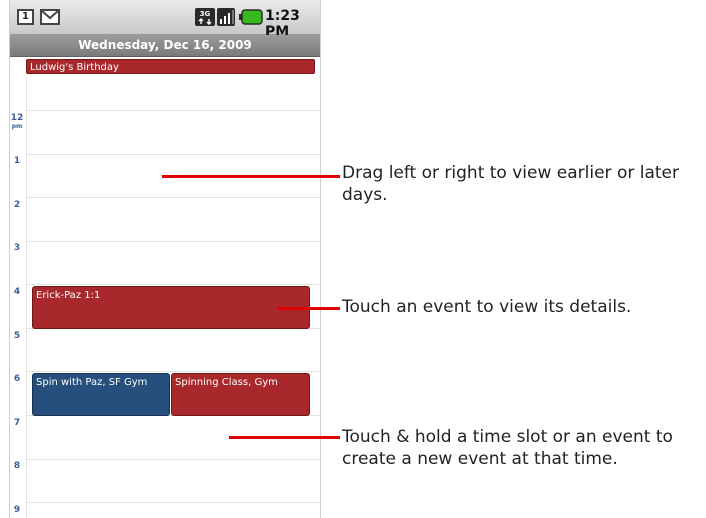 The image size is (706, 518). What do you see at coordinates (487, 307) in the screenshot?
I see `callout-touch-event: Touch an event to view its details.` at bounding box center [487, 307].